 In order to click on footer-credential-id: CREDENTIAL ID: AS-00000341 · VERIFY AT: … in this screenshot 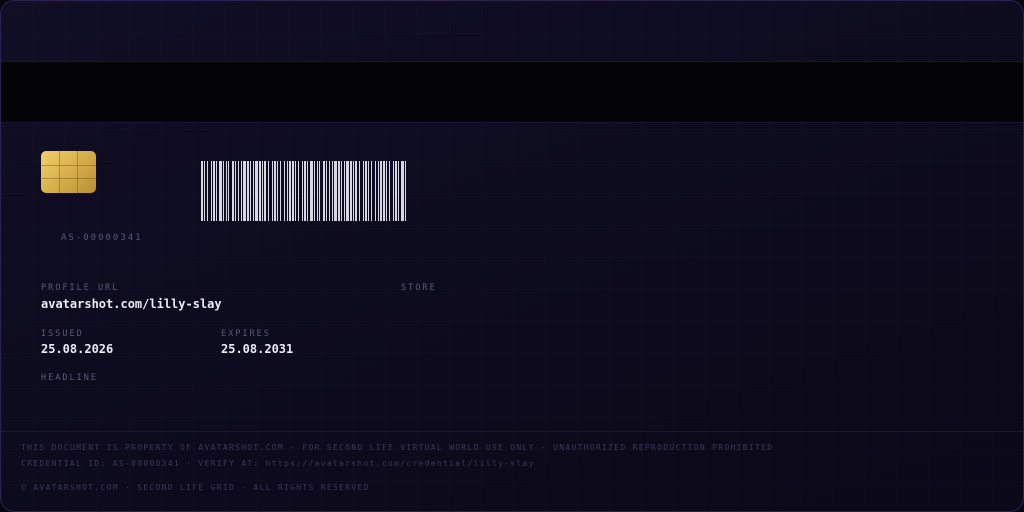, I will do `click(278, 463)`.